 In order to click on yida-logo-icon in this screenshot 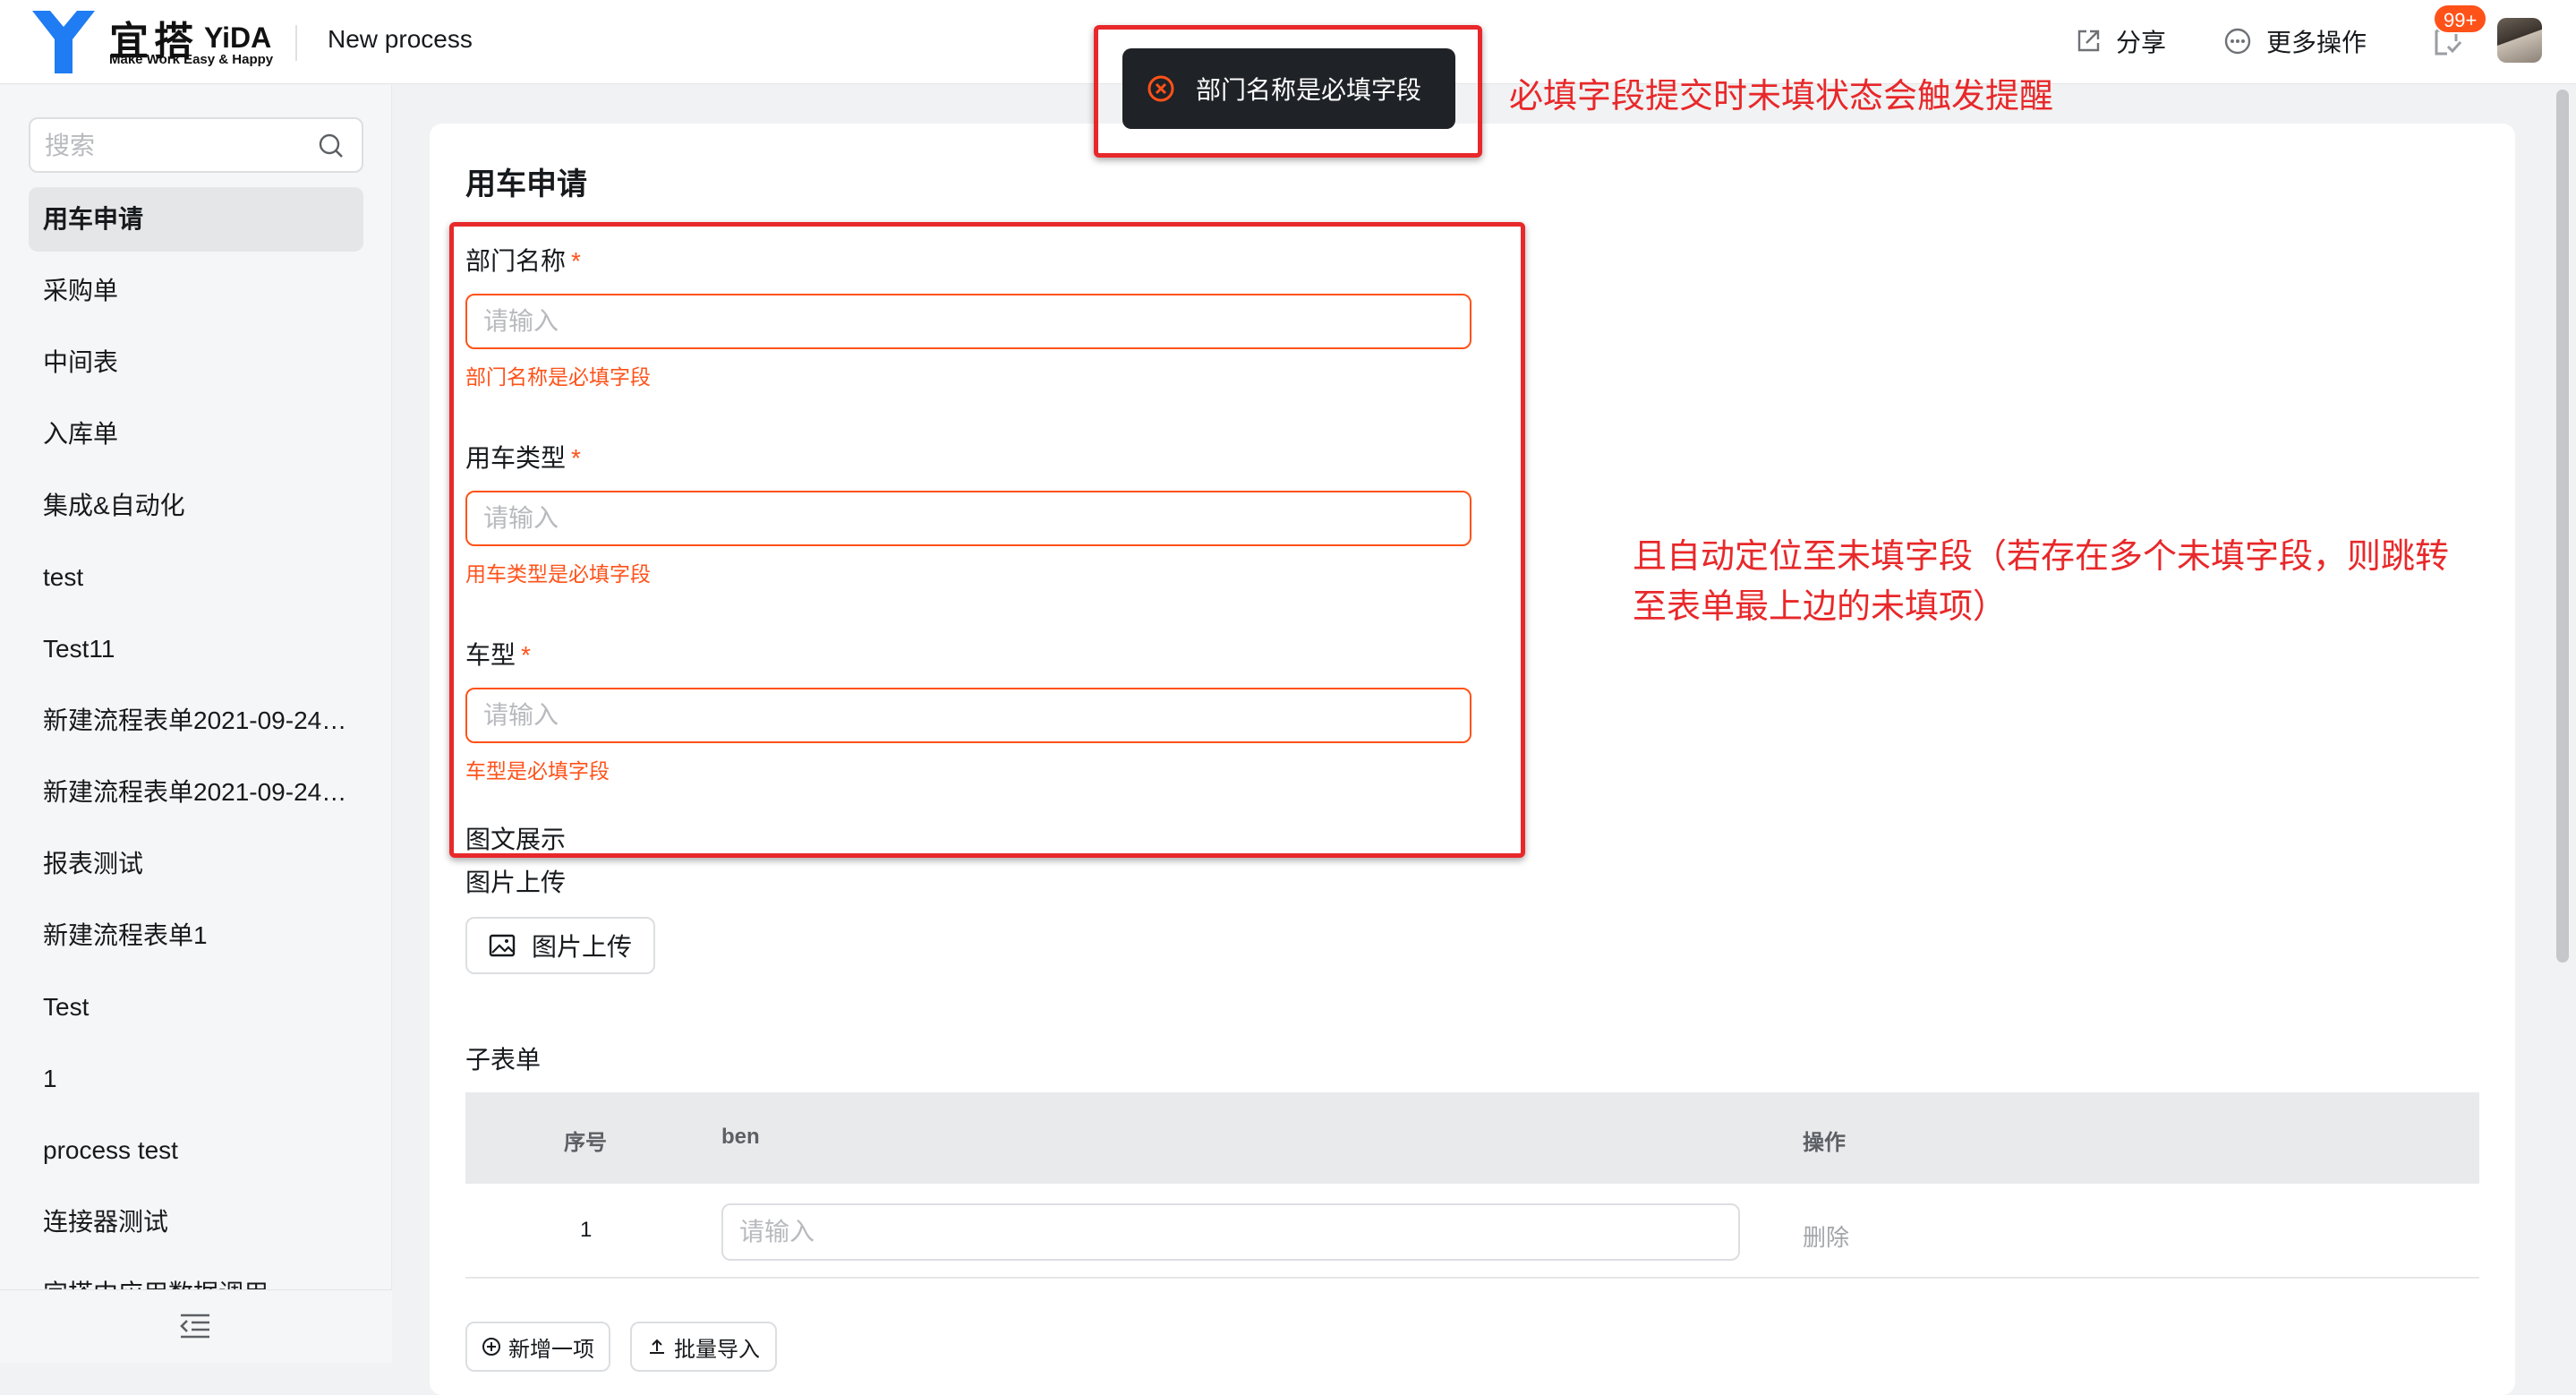, I will do `click(63, 42)`.